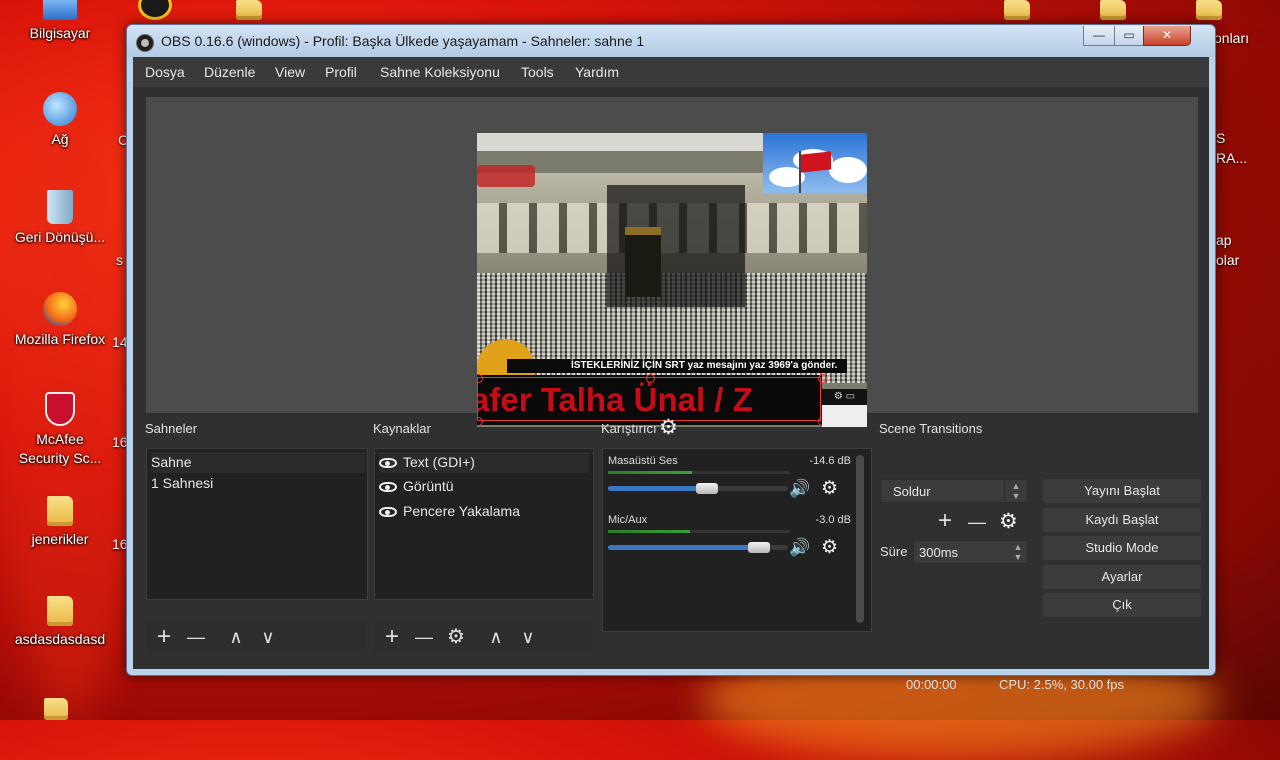 This screenshot has height=760, width=1280. Describe the element at coordinates (60, 33) in the screenshot. I see `desktop-icon-label: Bilgisayar` at that location.